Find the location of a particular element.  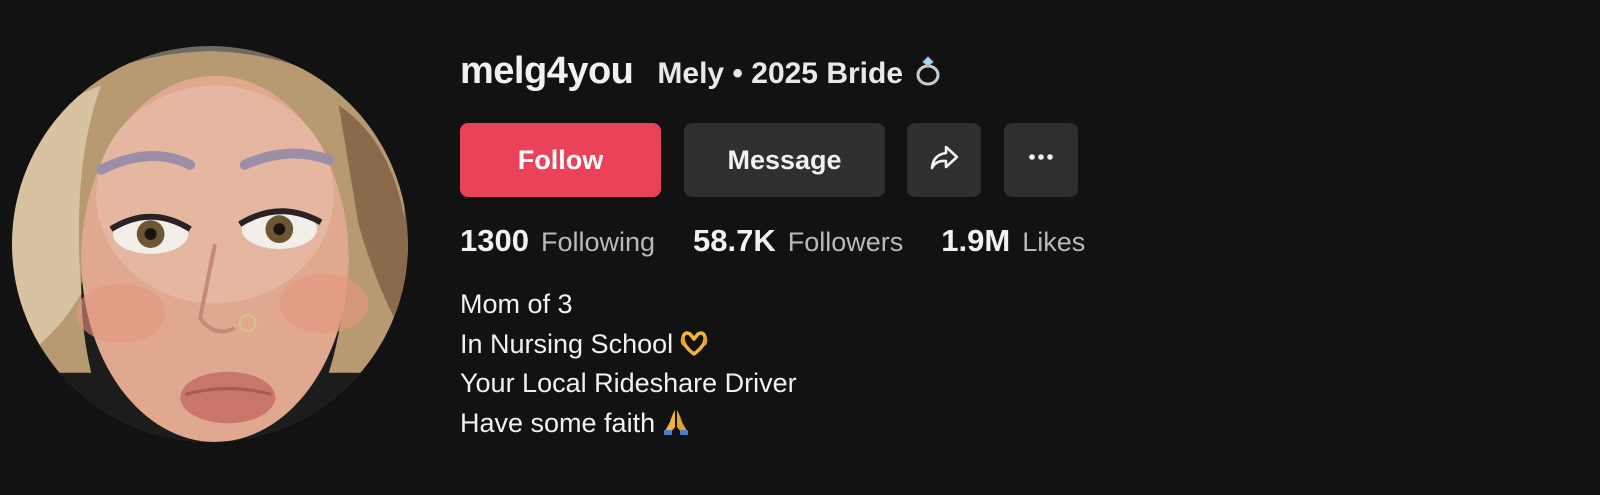

bio-text: In Nursing School is located at coordinates (567, 343).